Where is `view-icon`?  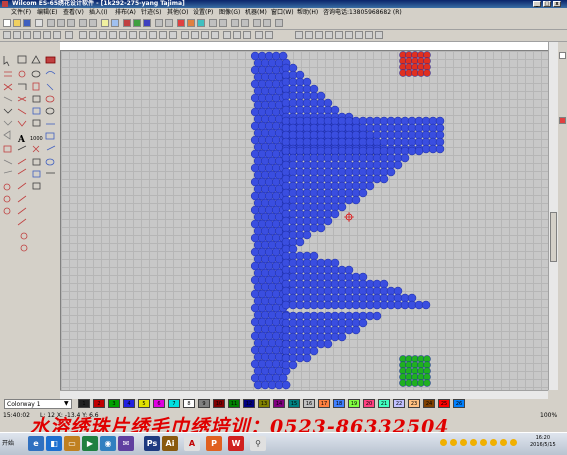 view-icon is located at coordinates (115, 23).